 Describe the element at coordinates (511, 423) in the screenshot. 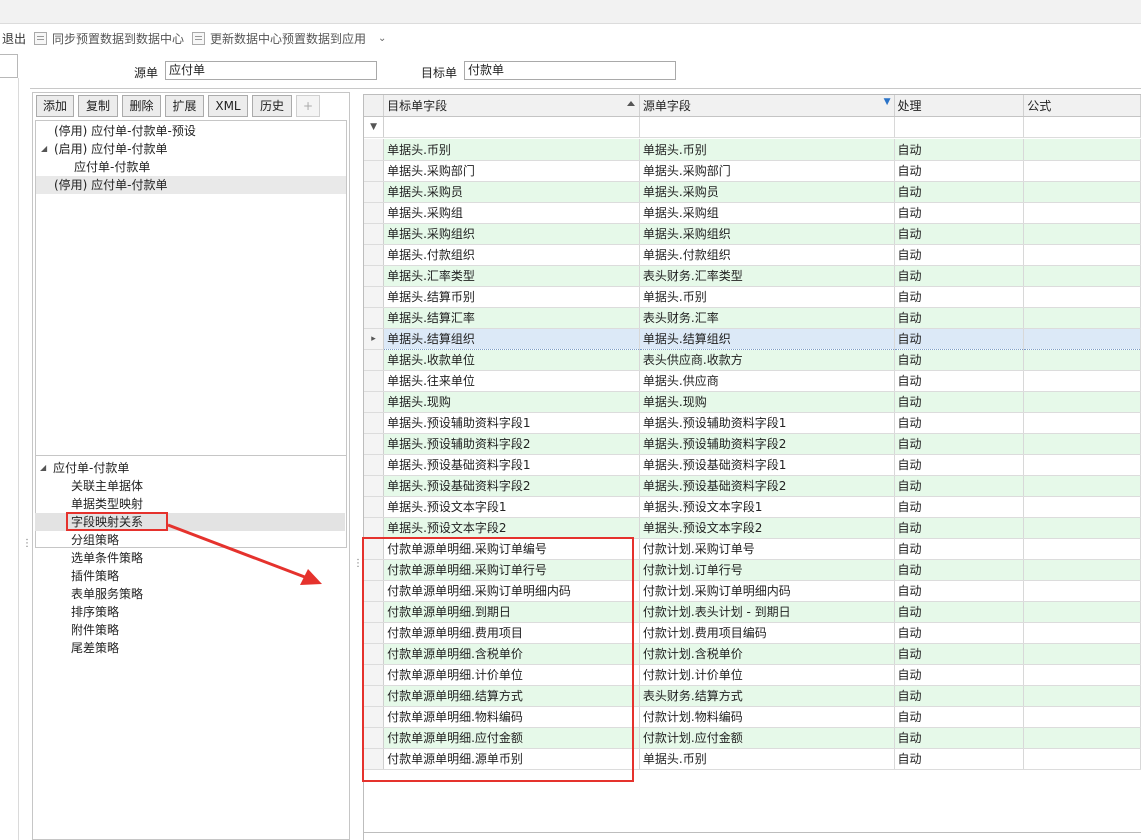

I see `target-field-cell: 单据头.预设辅助资料字段1` at that location.